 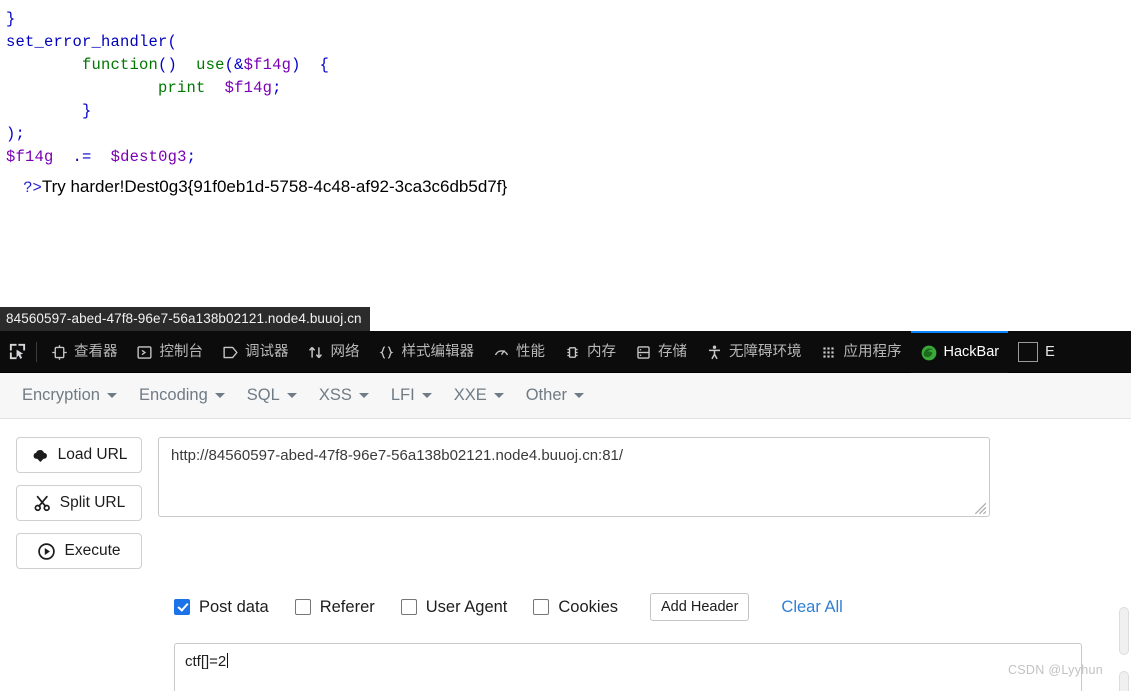 I want to click on post-data-input: ctf[]=2, so click(x=628, y=667).